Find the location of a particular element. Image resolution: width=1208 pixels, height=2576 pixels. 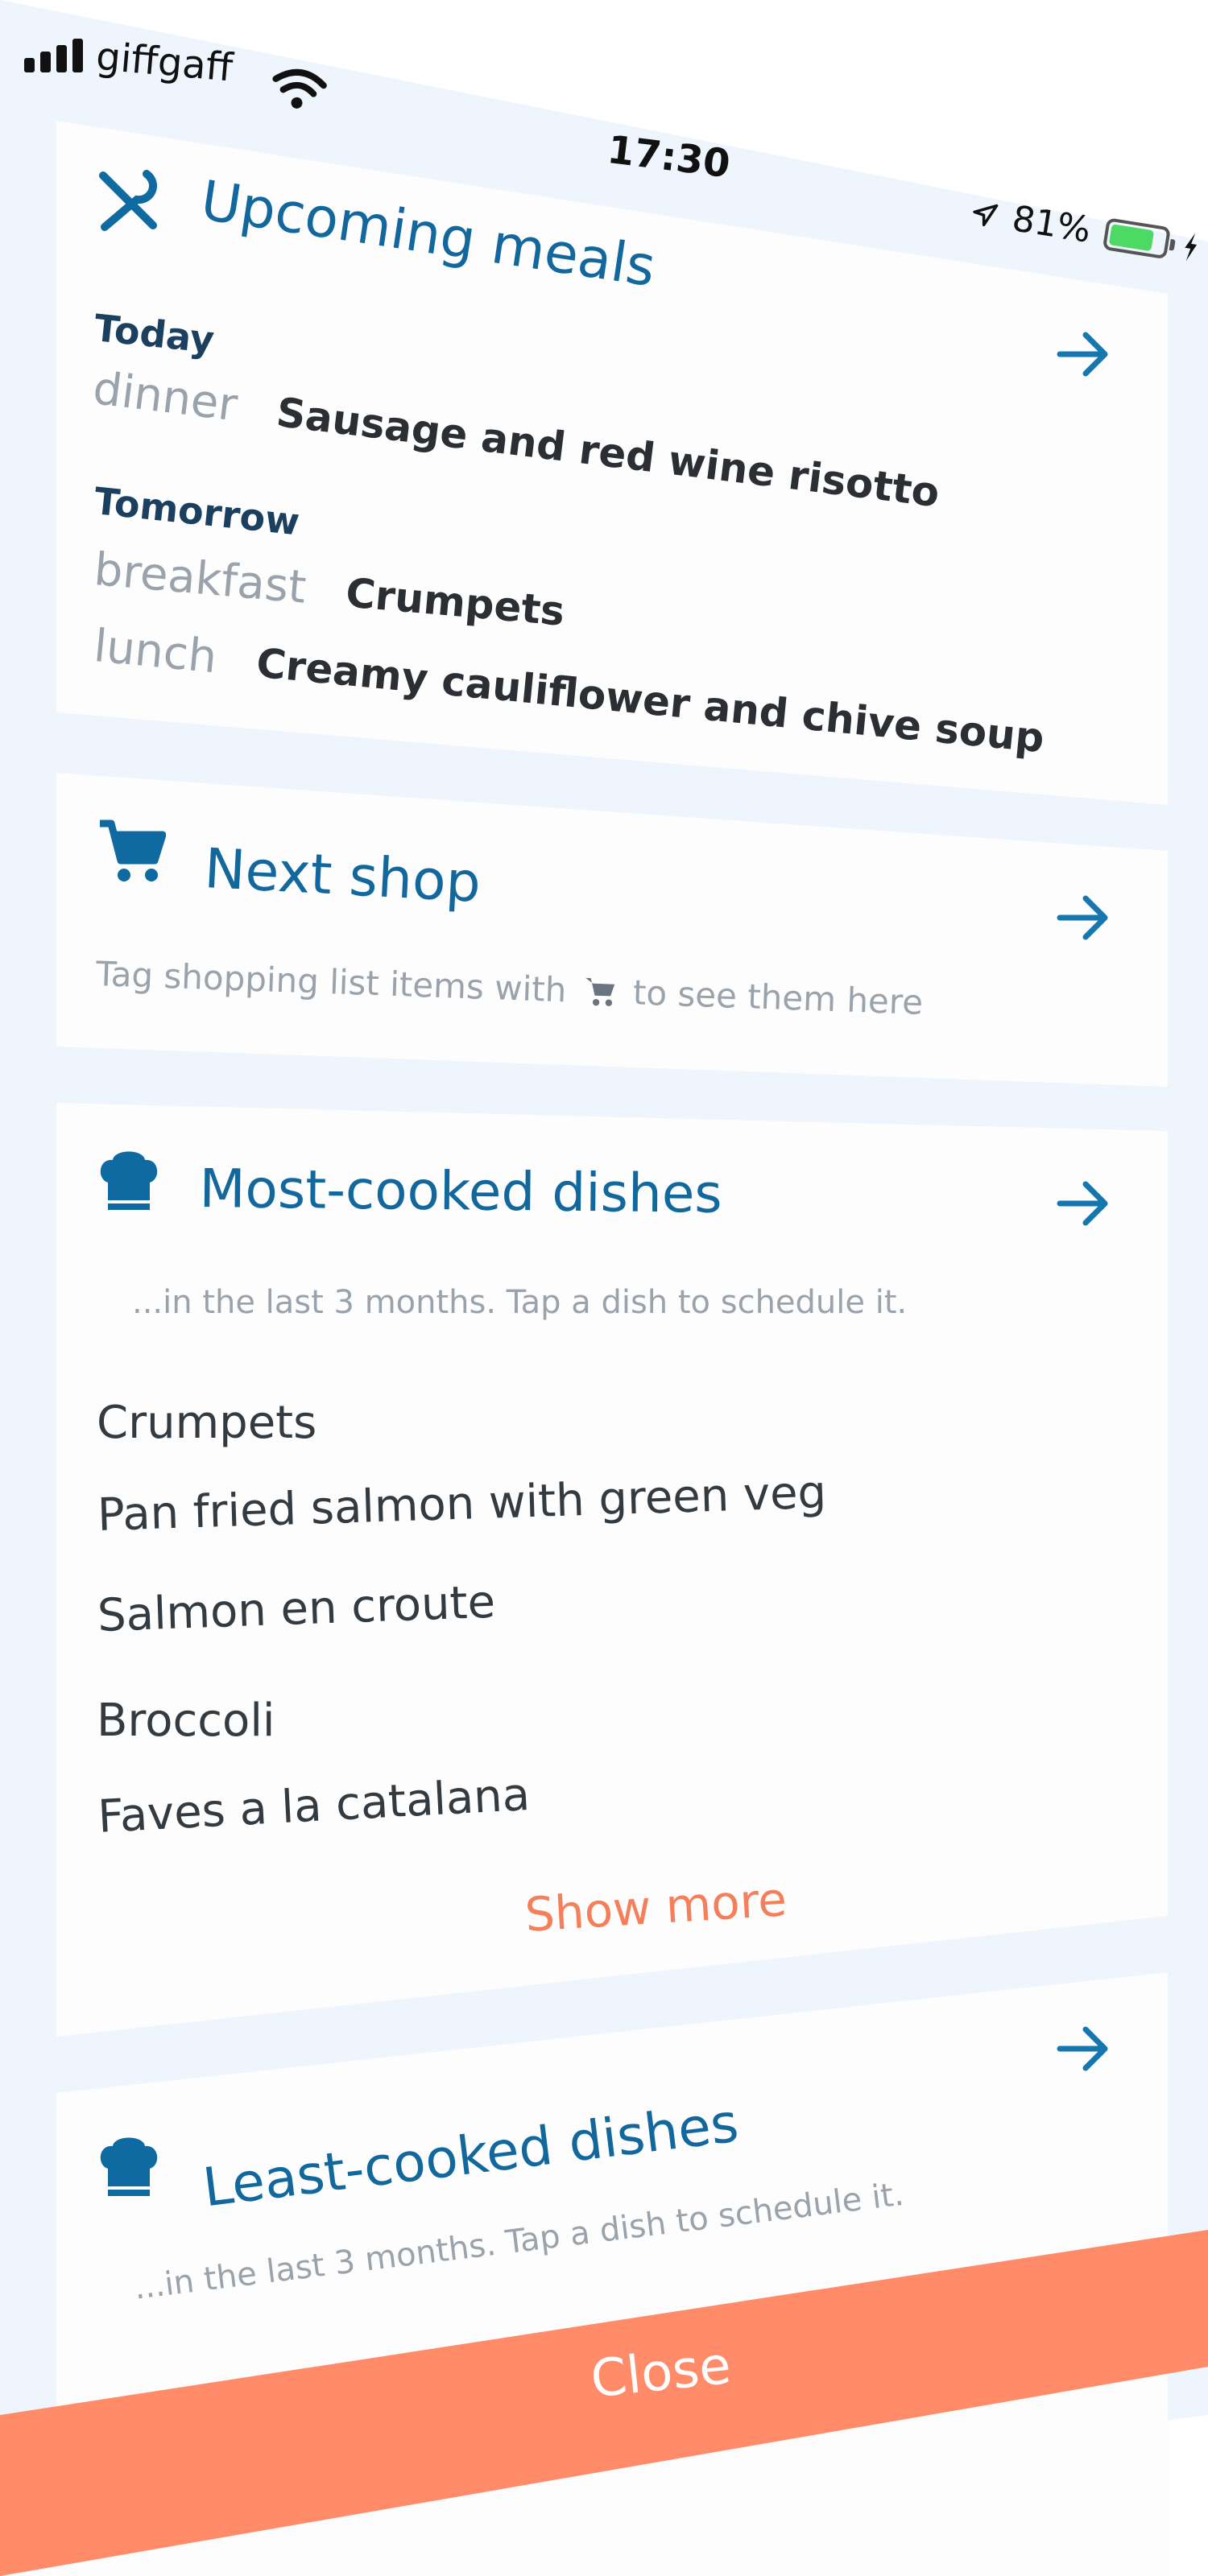

charging-bolt-icon is located at coordinates (1191, 247).